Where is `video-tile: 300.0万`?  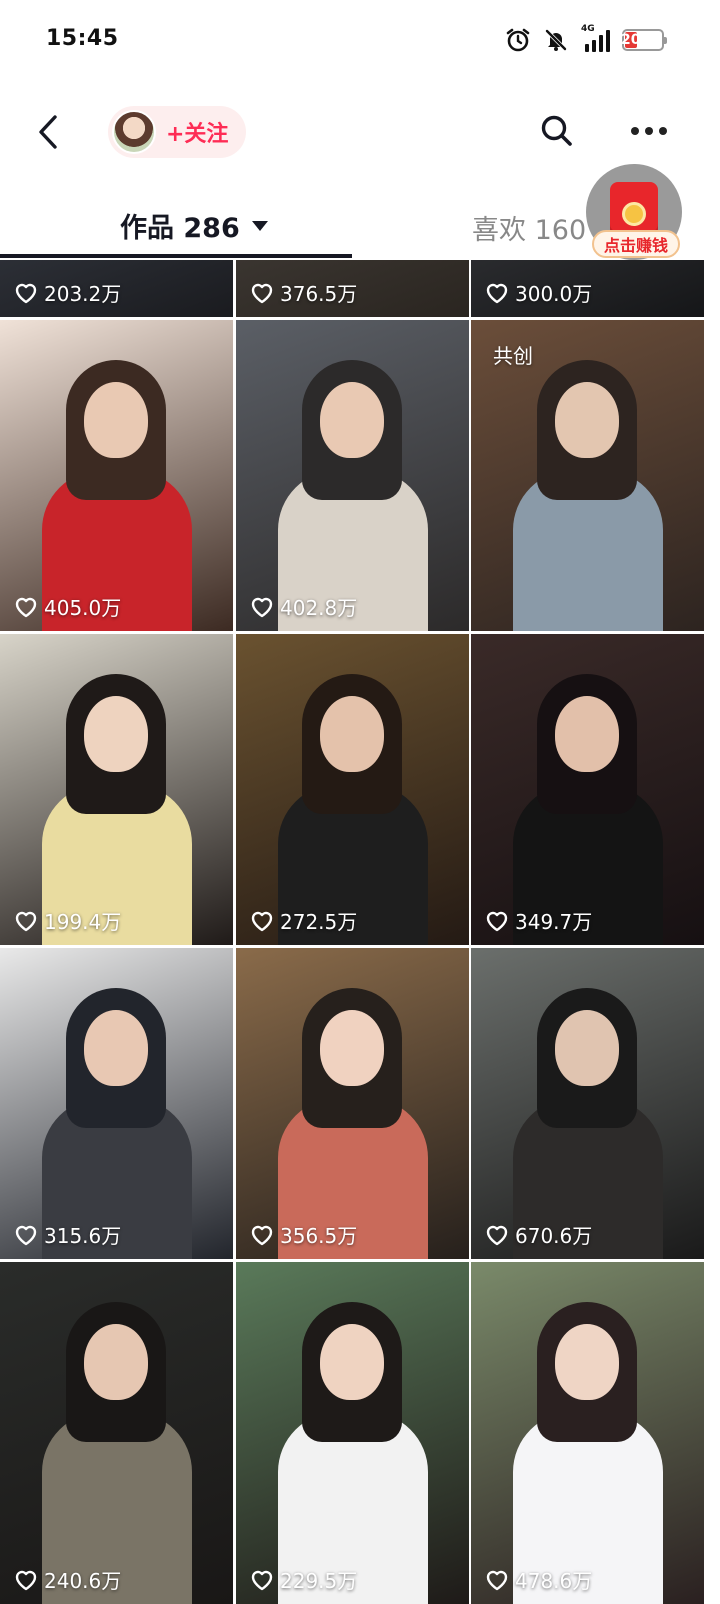 video-tile: 300.0万 is located at coordinates (587, 288).